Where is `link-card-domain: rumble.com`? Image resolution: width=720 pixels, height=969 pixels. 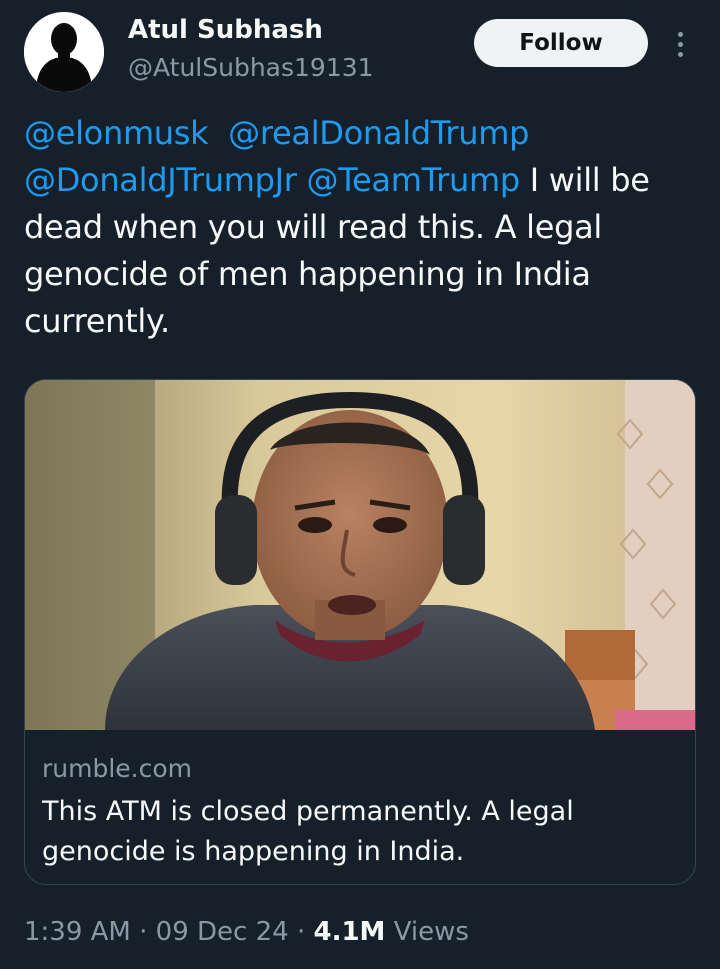 link-card-domain: rumble.com is located at coordinates (117, 768).